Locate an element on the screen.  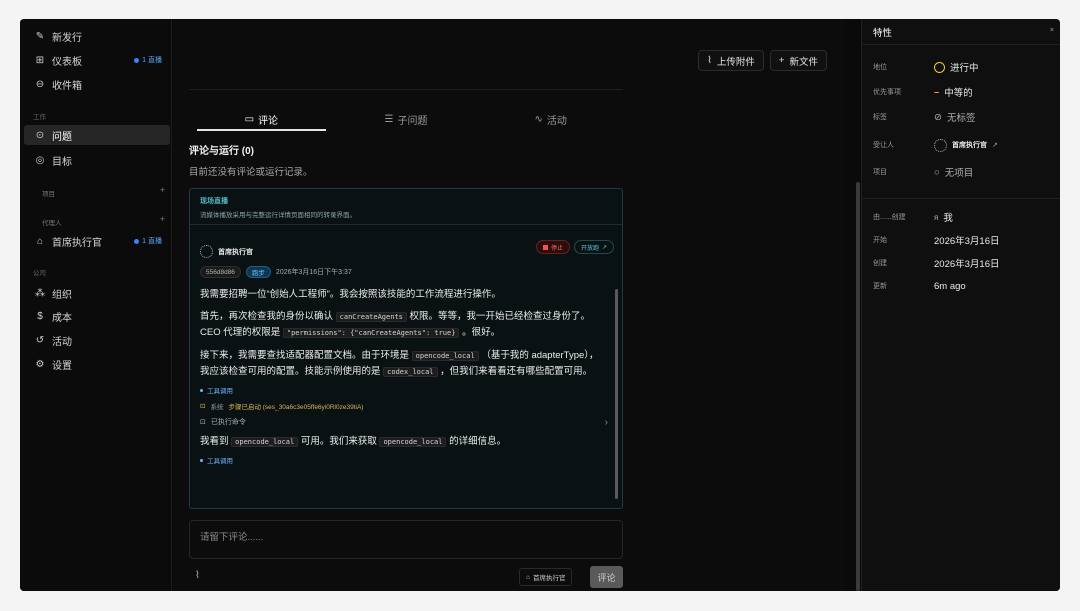
run-agent: 首席执行官 is located at coordinates (226, 251).